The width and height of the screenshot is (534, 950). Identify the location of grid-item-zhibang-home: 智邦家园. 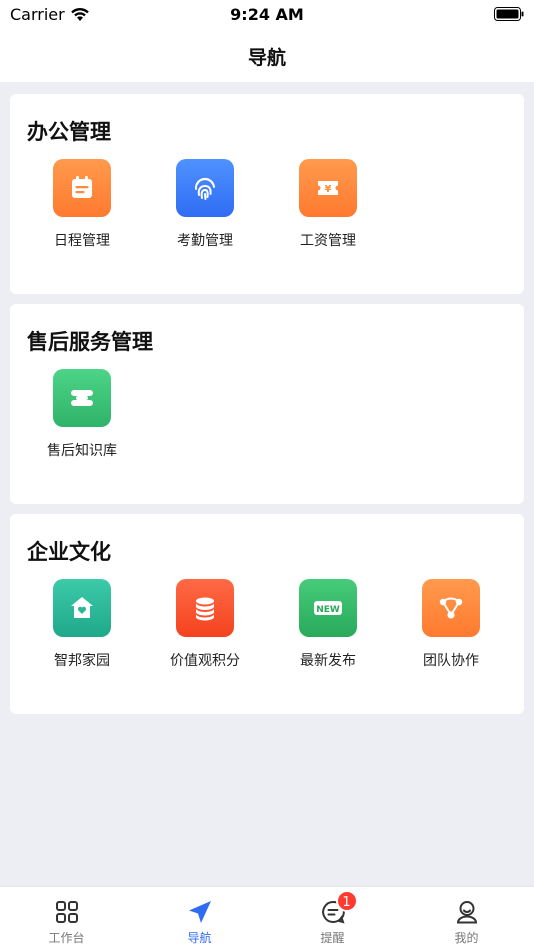
(82, 629).